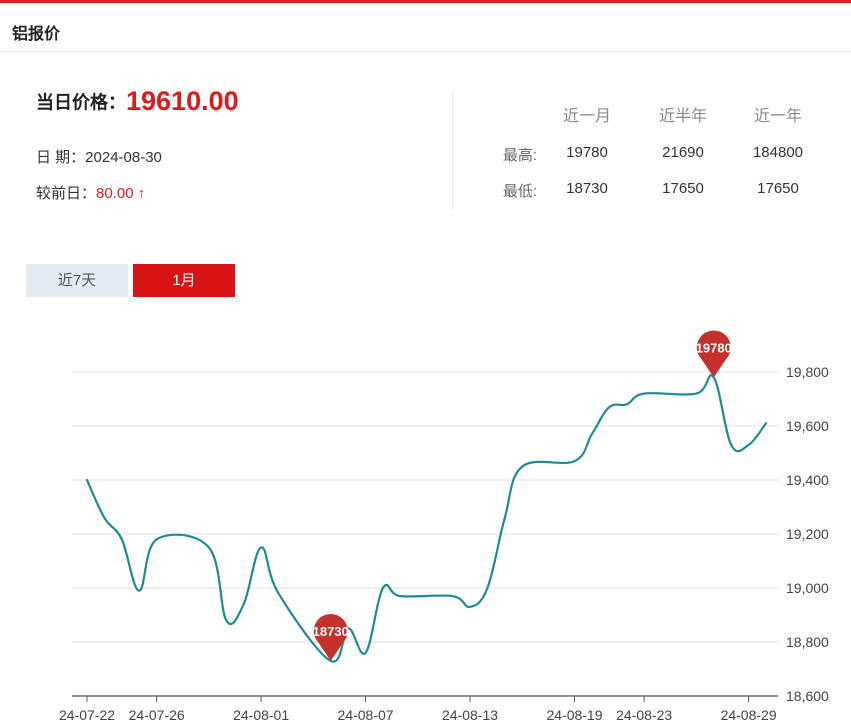 Image resolution: width=851 pixels, height=724 pixels. Describe the element at coordinates (87, 715) in the screenshot. I see `x-tick-label: 24-07-22` at that location.